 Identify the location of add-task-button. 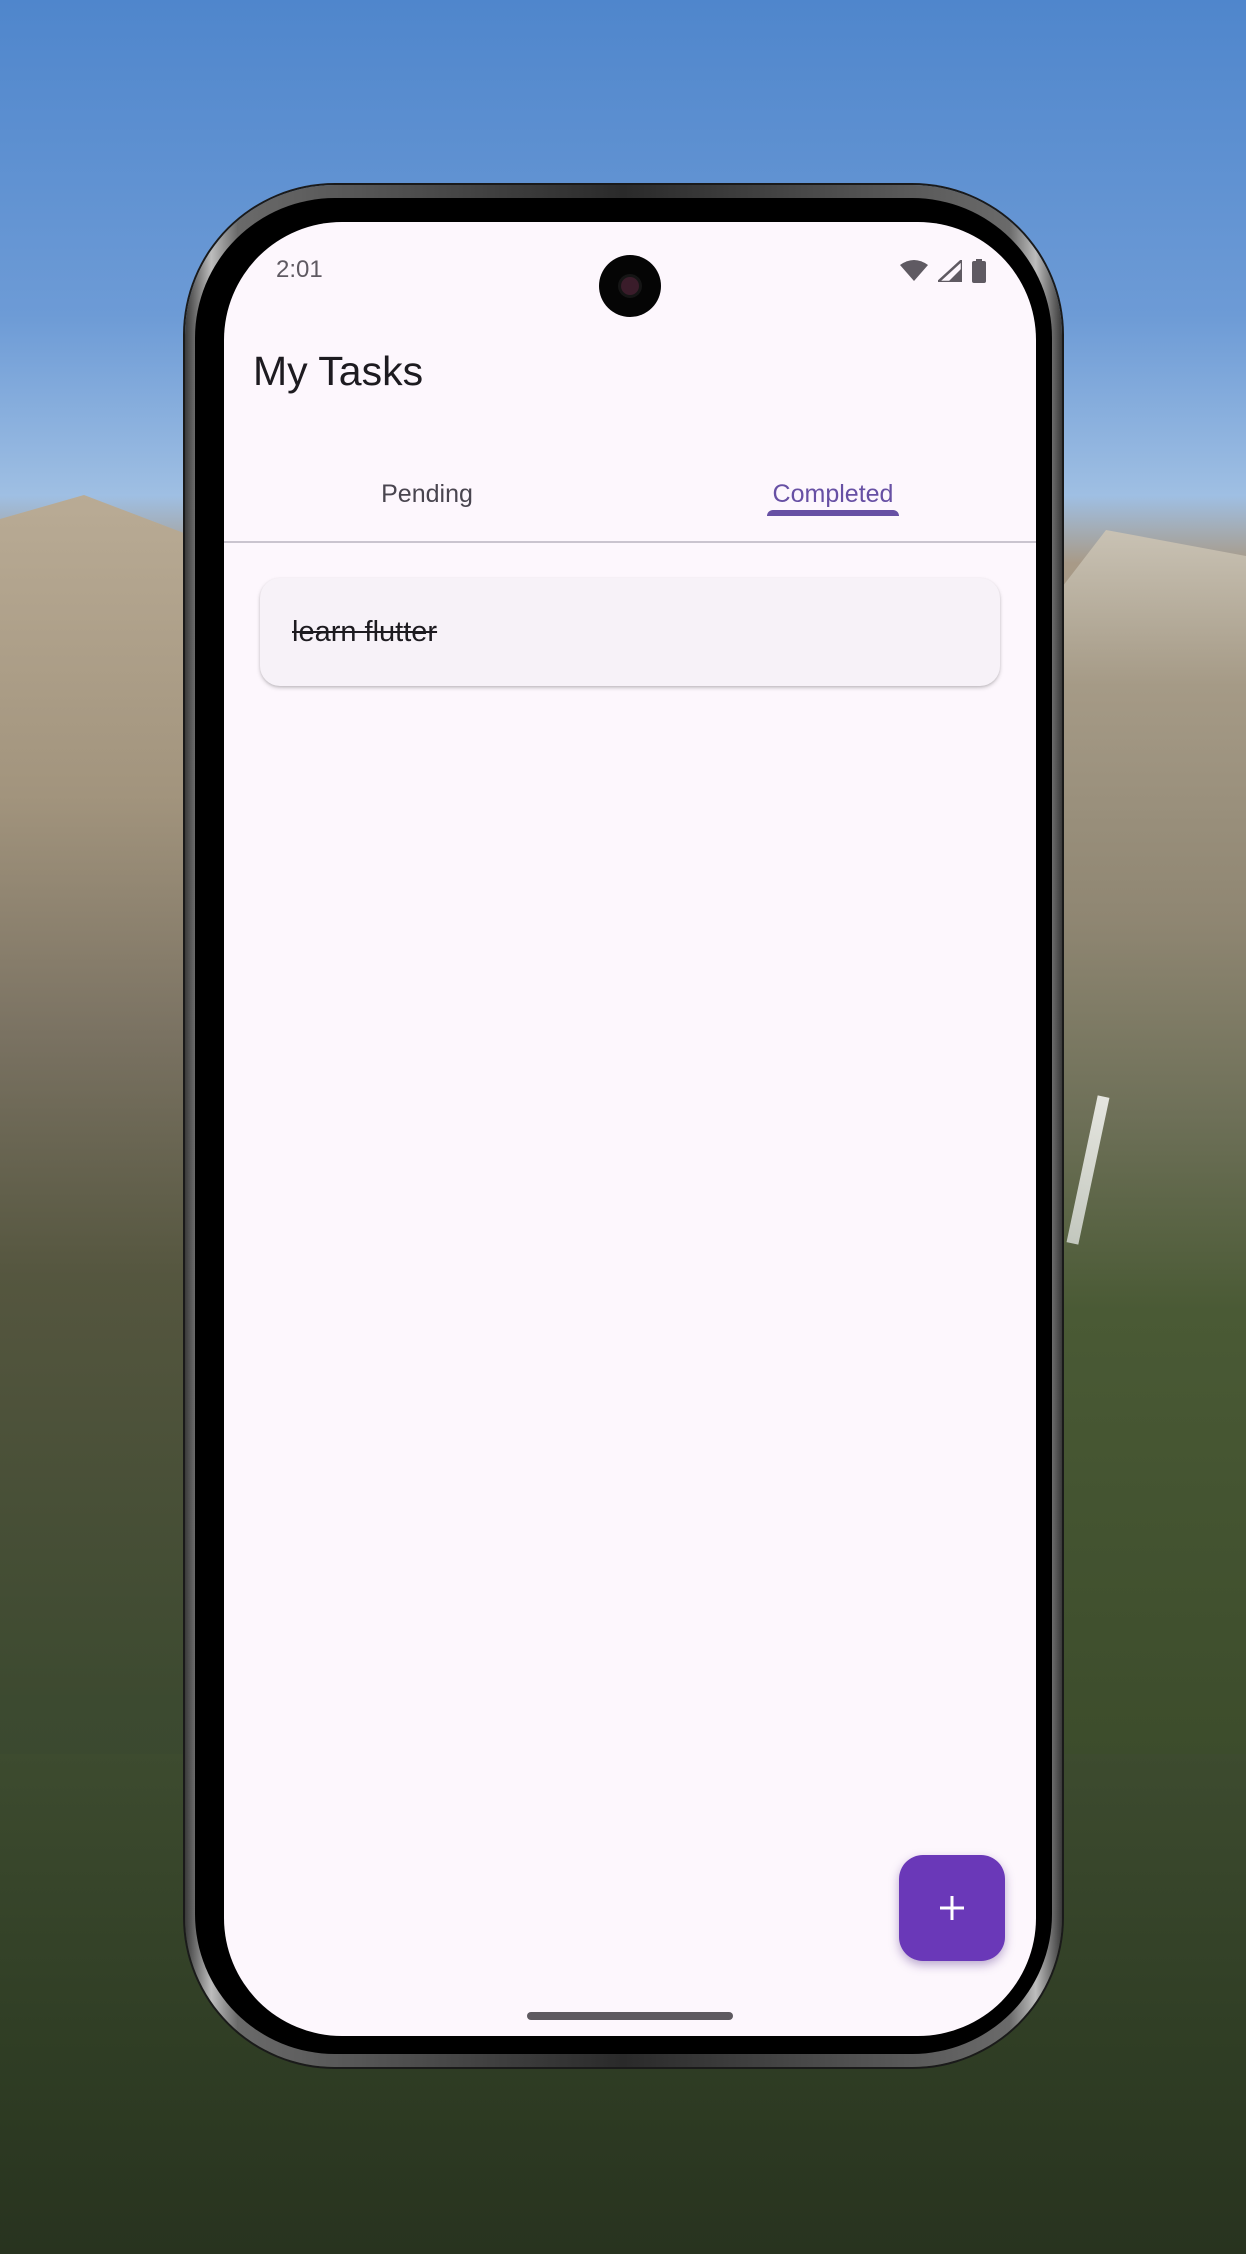
(952, 1908).